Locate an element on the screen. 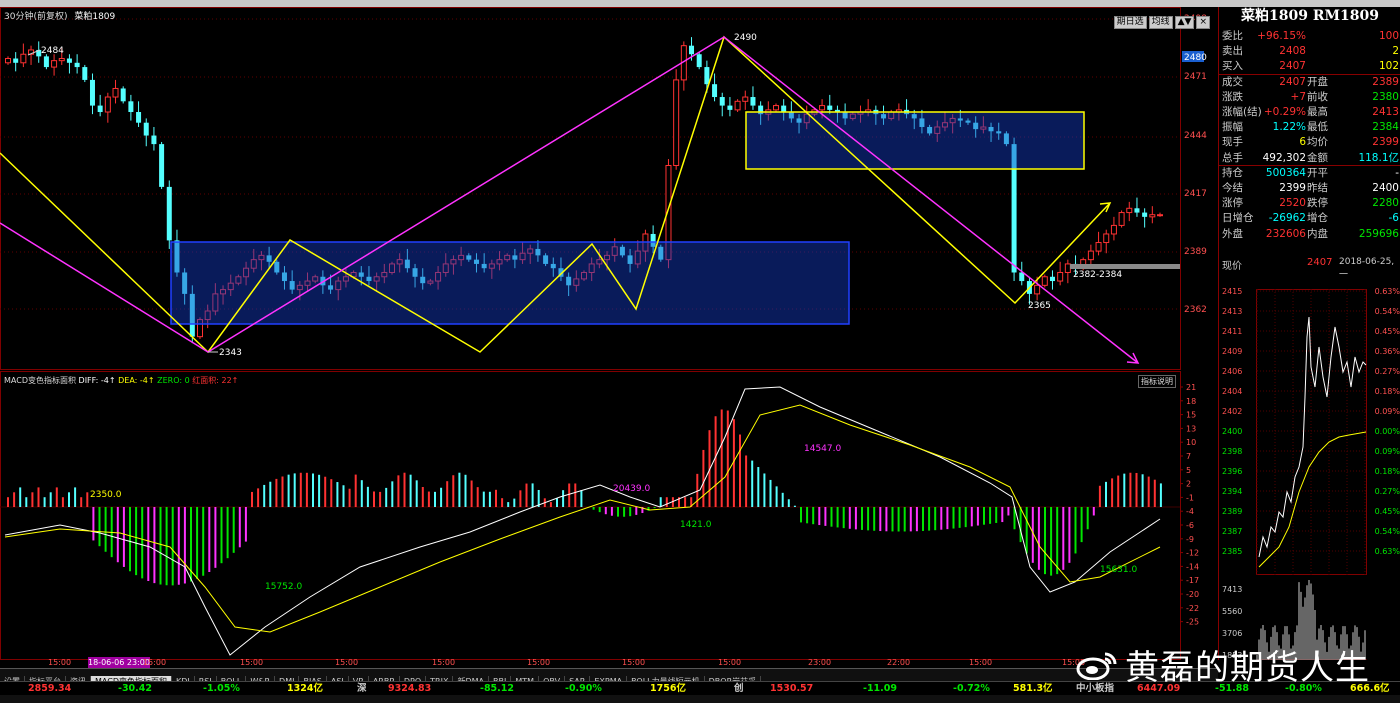 The image size is (1400, 703). status-item: 1756亿 is located at coordinates (668, 688).